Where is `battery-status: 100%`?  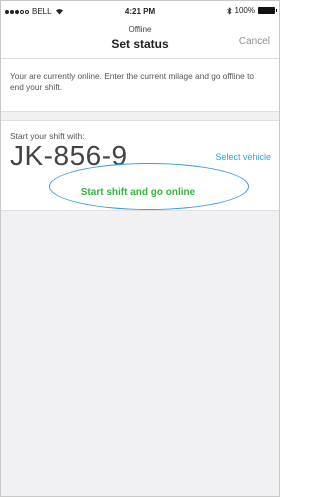
battery-status: 100% is located at coordinates (251, 10).